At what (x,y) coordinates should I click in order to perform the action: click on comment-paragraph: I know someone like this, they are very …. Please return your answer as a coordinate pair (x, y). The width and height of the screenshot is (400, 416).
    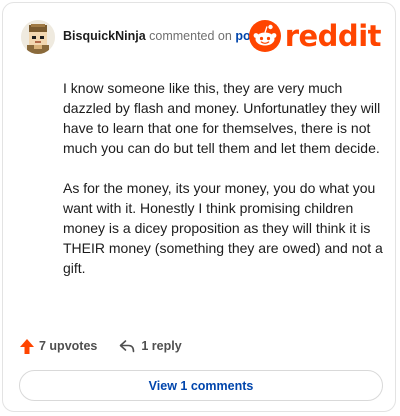
    Looking at the image, I should click on (222, 118).